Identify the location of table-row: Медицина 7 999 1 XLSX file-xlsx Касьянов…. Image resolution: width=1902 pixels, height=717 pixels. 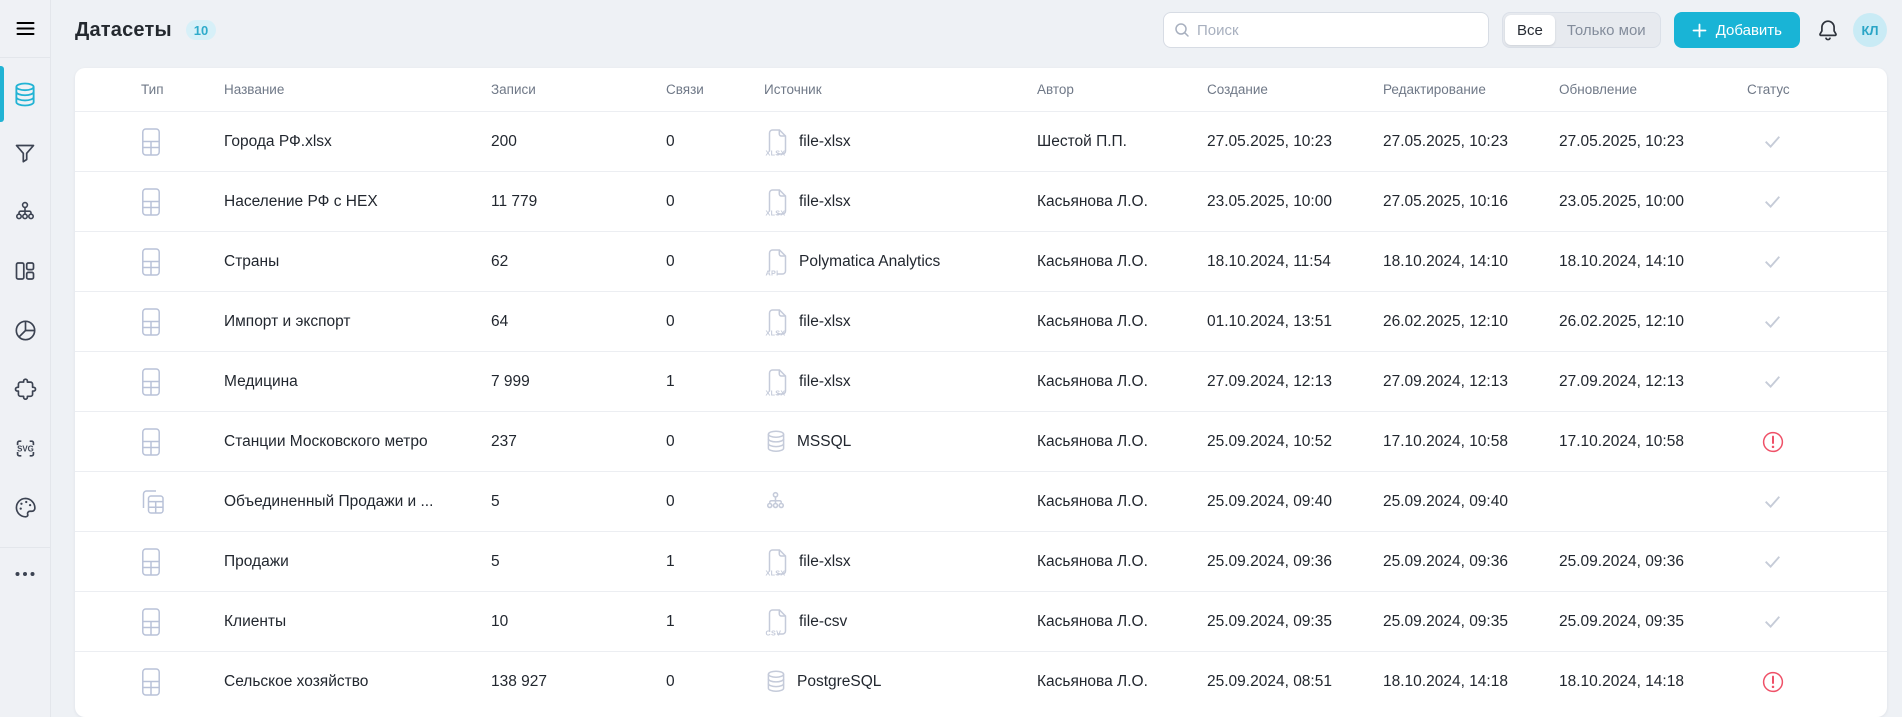
(981, 381).